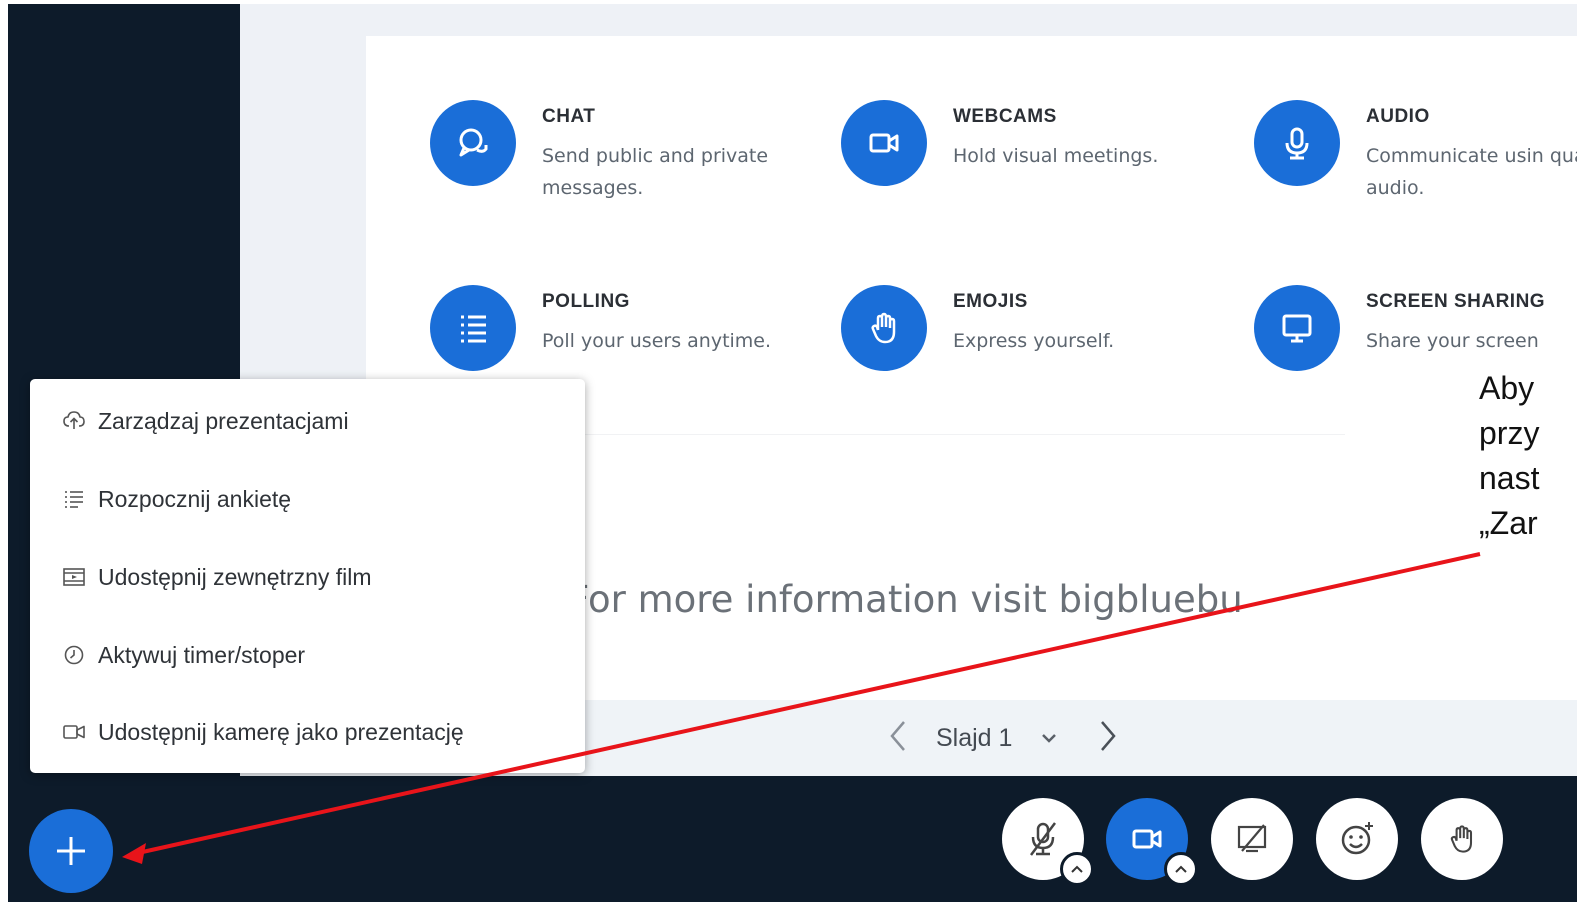 The image size is (1577, 912). What do you see at coordinates (1297, 328) in the screenshot?
I see `monitor-icon` at bounding box center [1297, 328].